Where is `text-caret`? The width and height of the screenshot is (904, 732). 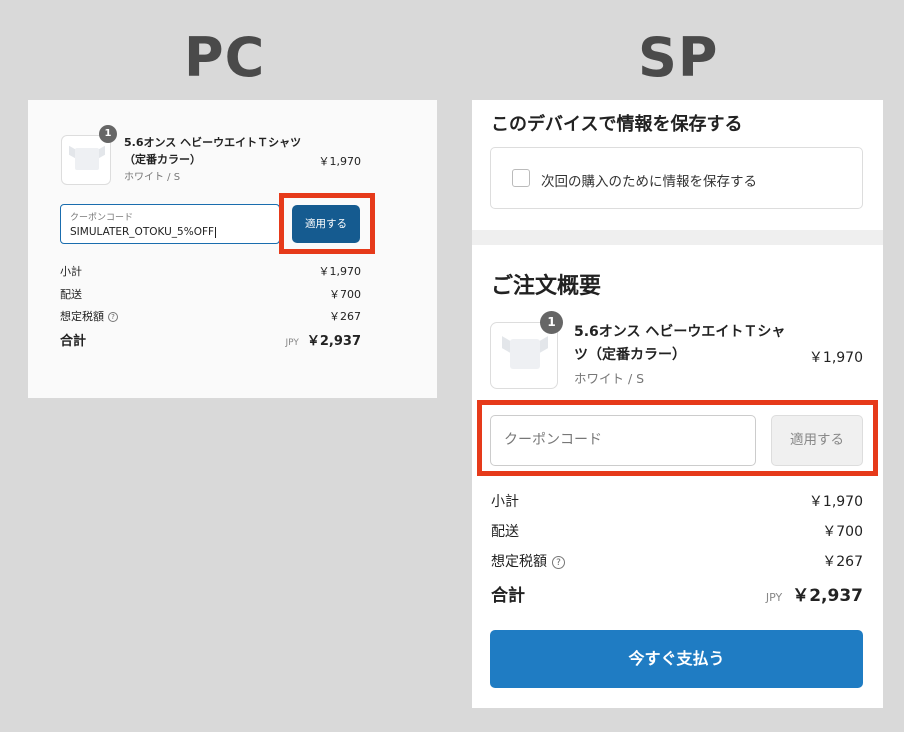
text-caret is located at coordinates (216, 232).